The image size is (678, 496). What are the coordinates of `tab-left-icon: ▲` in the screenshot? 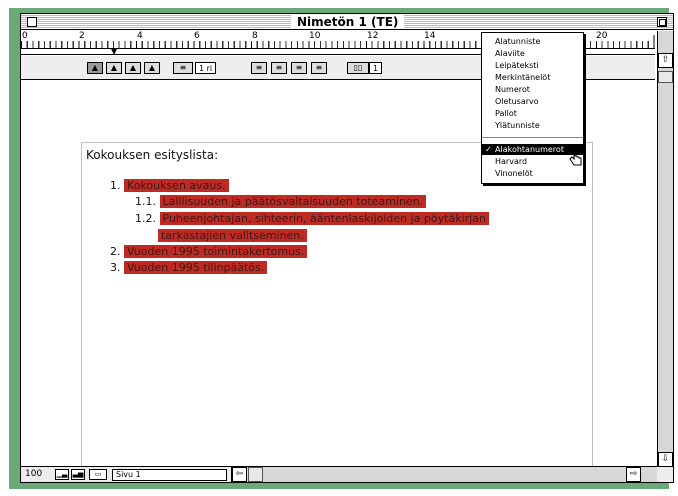 It's located at (95, 68).